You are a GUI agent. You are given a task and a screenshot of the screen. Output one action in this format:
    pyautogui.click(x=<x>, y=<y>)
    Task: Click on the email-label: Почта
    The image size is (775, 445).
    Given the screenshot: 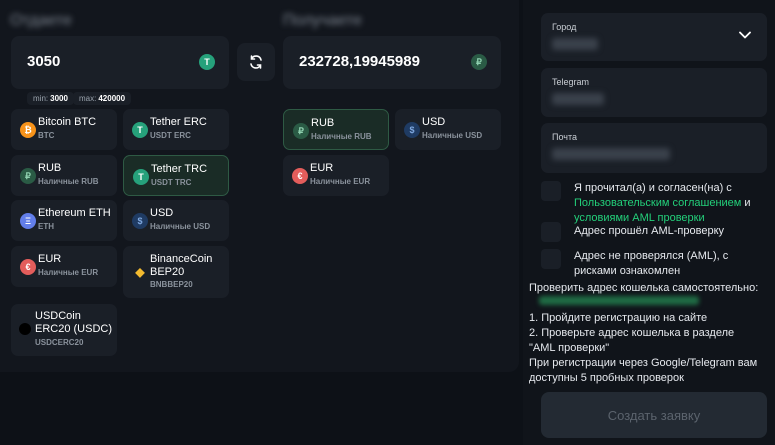 What is the action you would take?
    pyautogui.click(x=564, y=137)
    